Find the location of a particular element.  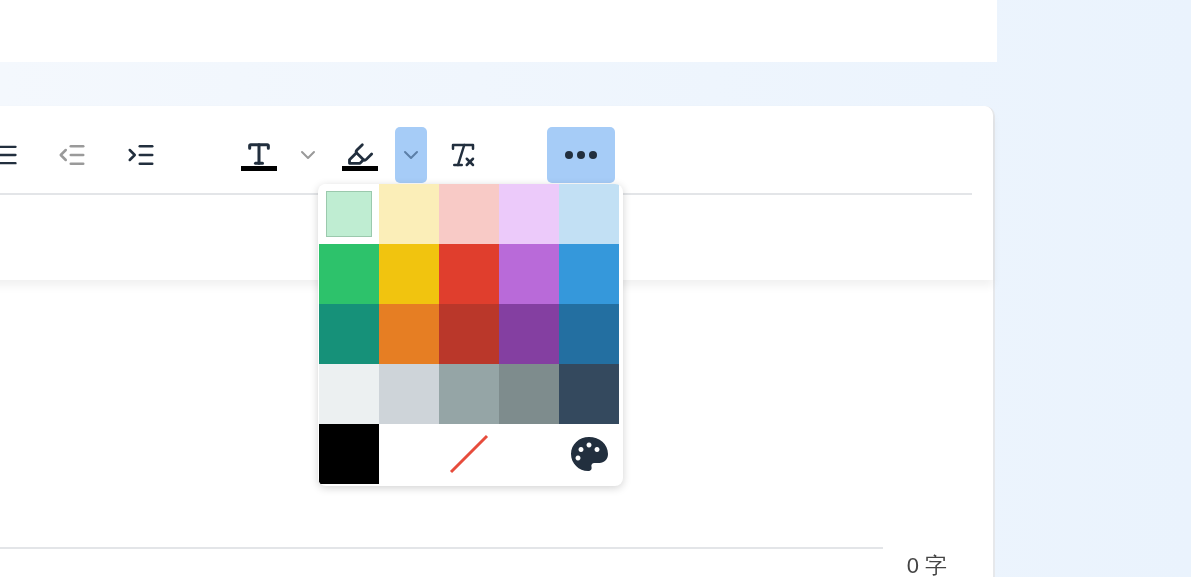

more-button is located at coordinates (581, 155).